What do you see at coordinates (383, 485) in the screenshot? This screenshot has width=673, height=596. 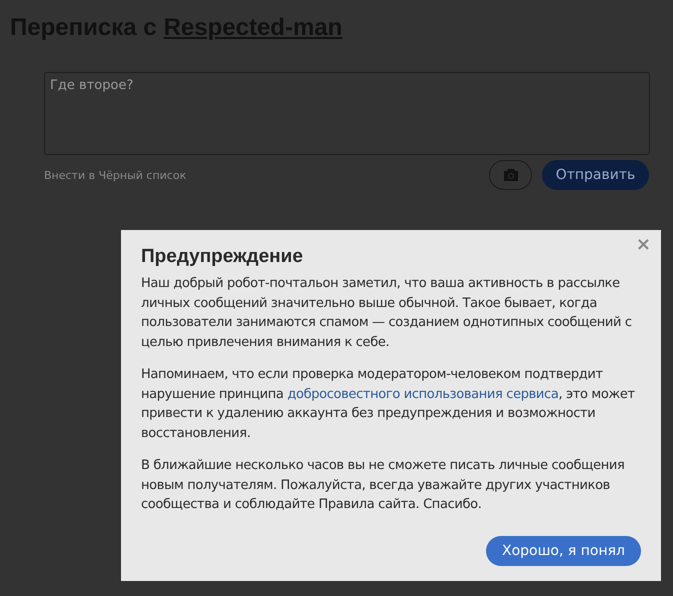 I see `dialog-paragraph: В ближайшие несколько часов вы не сможете писать личные сообщения новым получателям. Пожалуйста, всегда уважайте других участников сообщества и соблюдайте Правила сайта. Спасибо.` at bounding box center [383, 485].